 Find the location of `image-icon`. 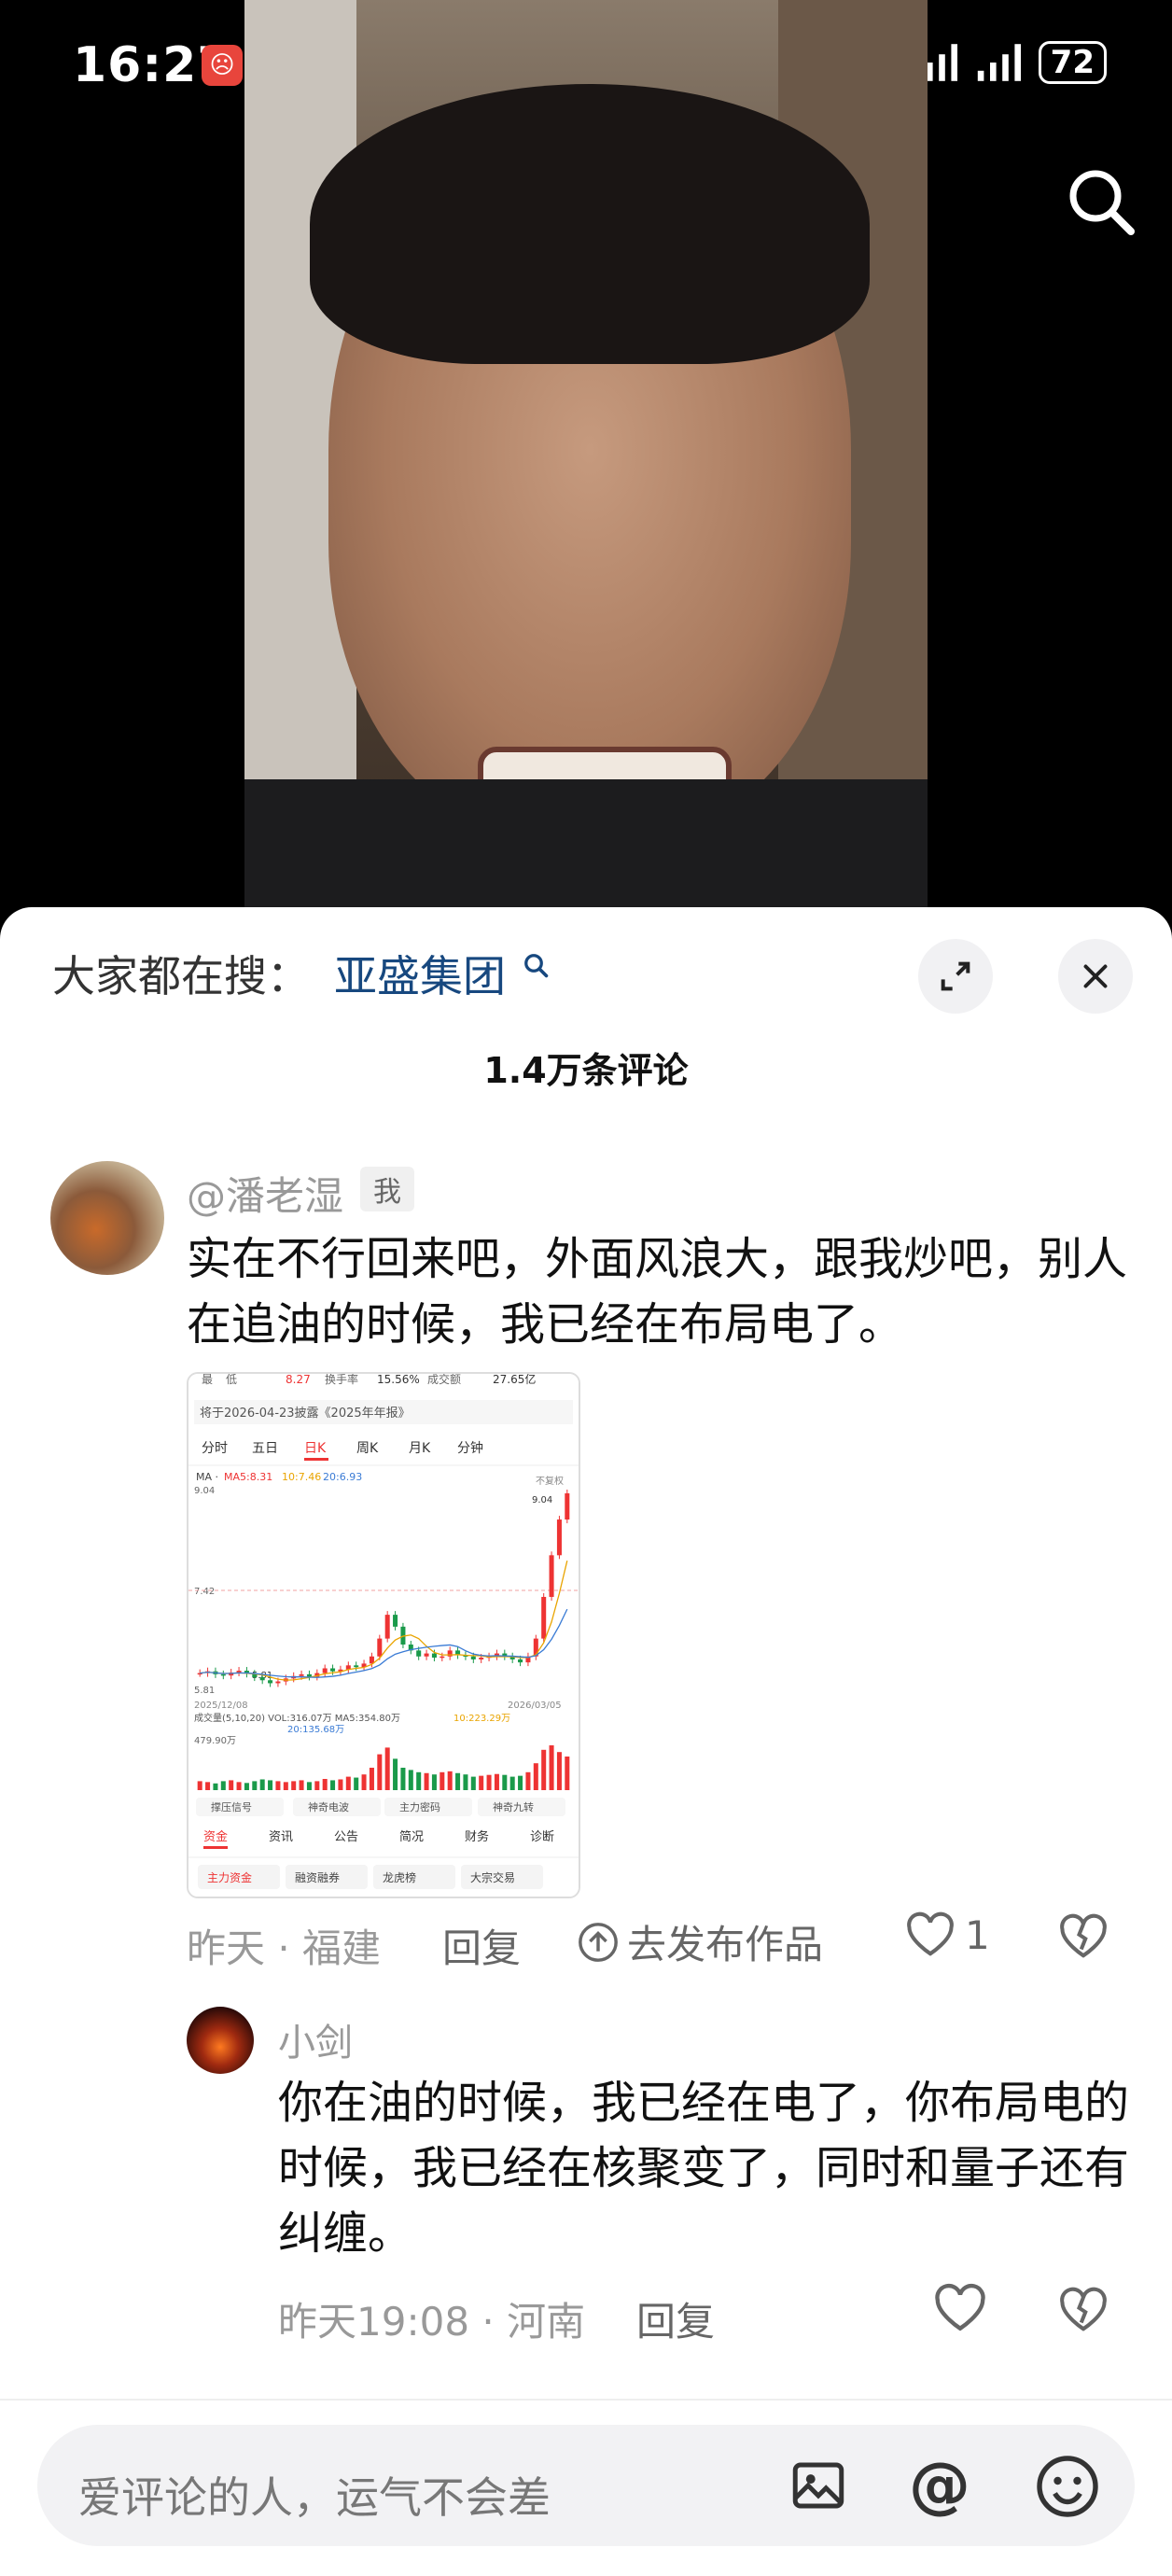

image-icon is located at coordinates (818, 2485).